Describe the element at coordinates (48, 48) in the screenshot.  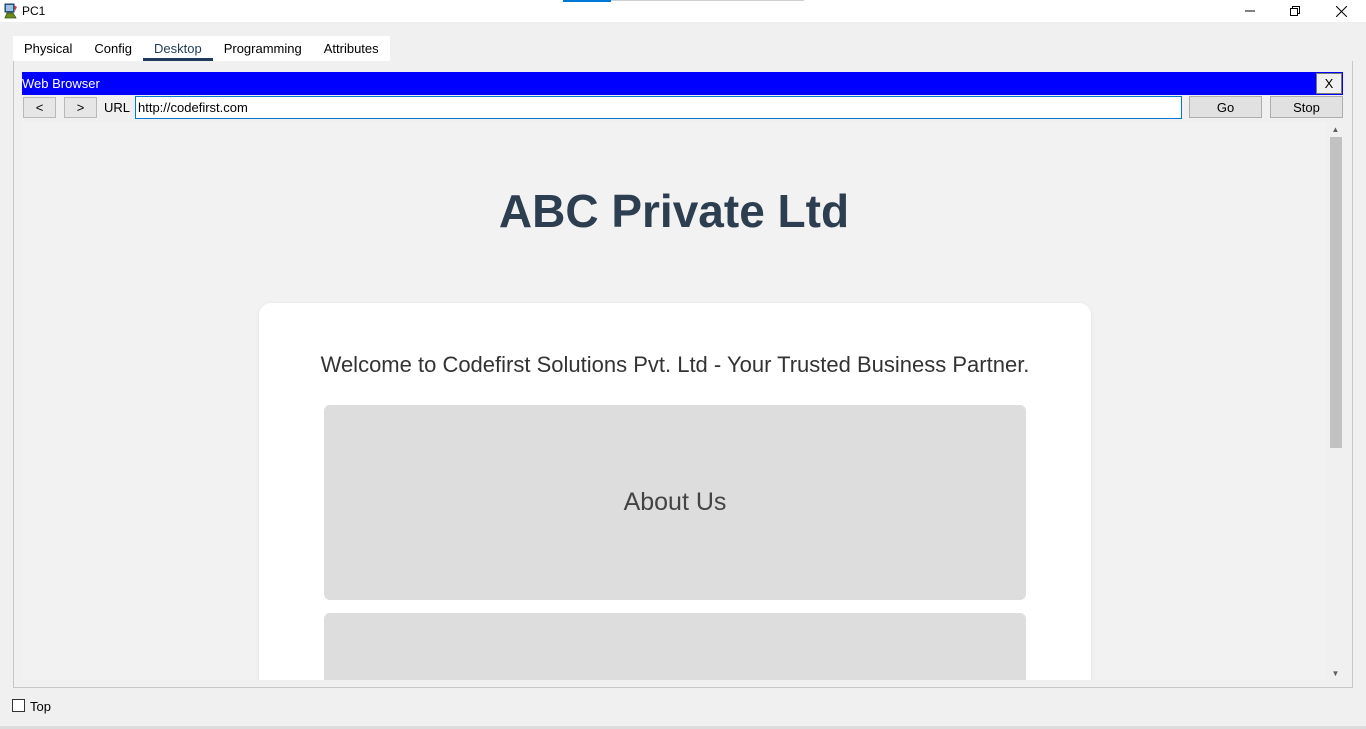
I see `tab-physical: Physical` at that location.